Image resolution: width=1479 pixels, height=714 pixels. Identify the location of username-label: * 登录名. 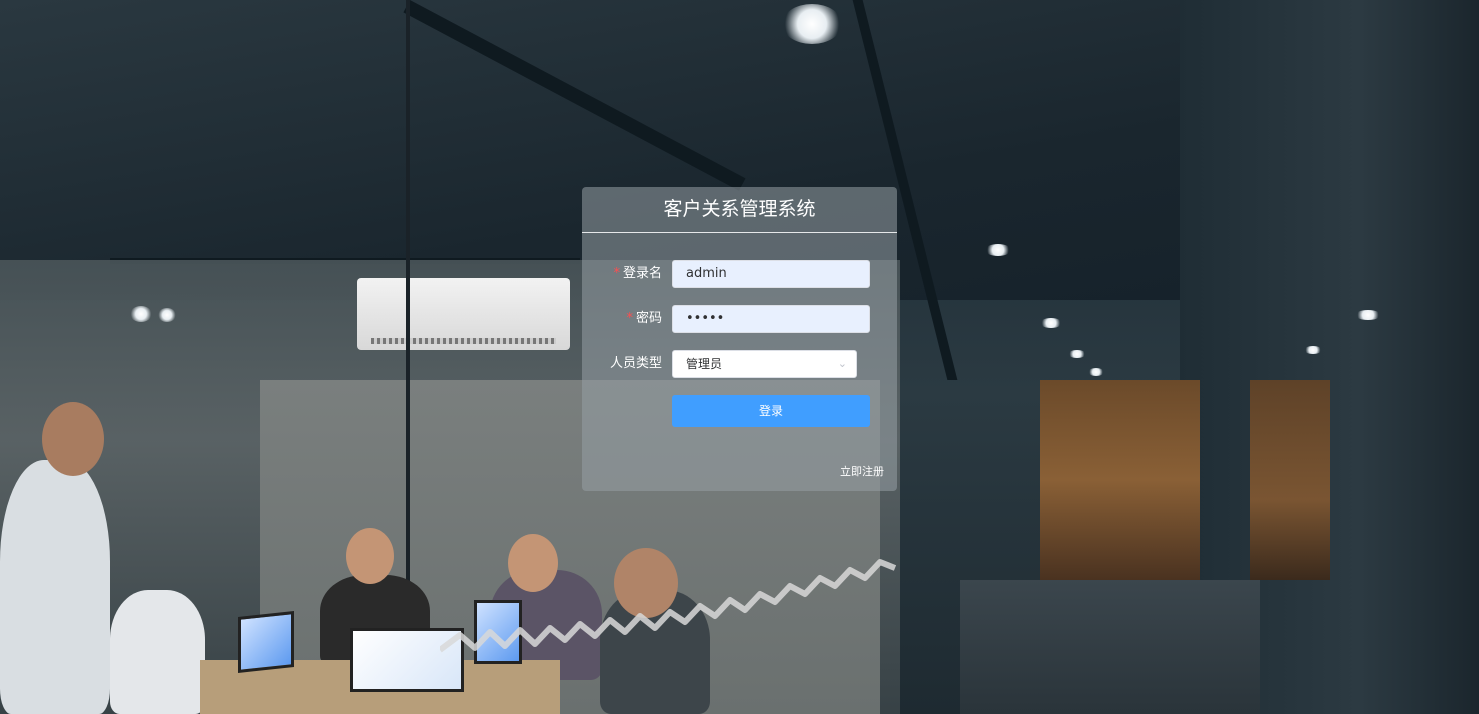
(622, 274).